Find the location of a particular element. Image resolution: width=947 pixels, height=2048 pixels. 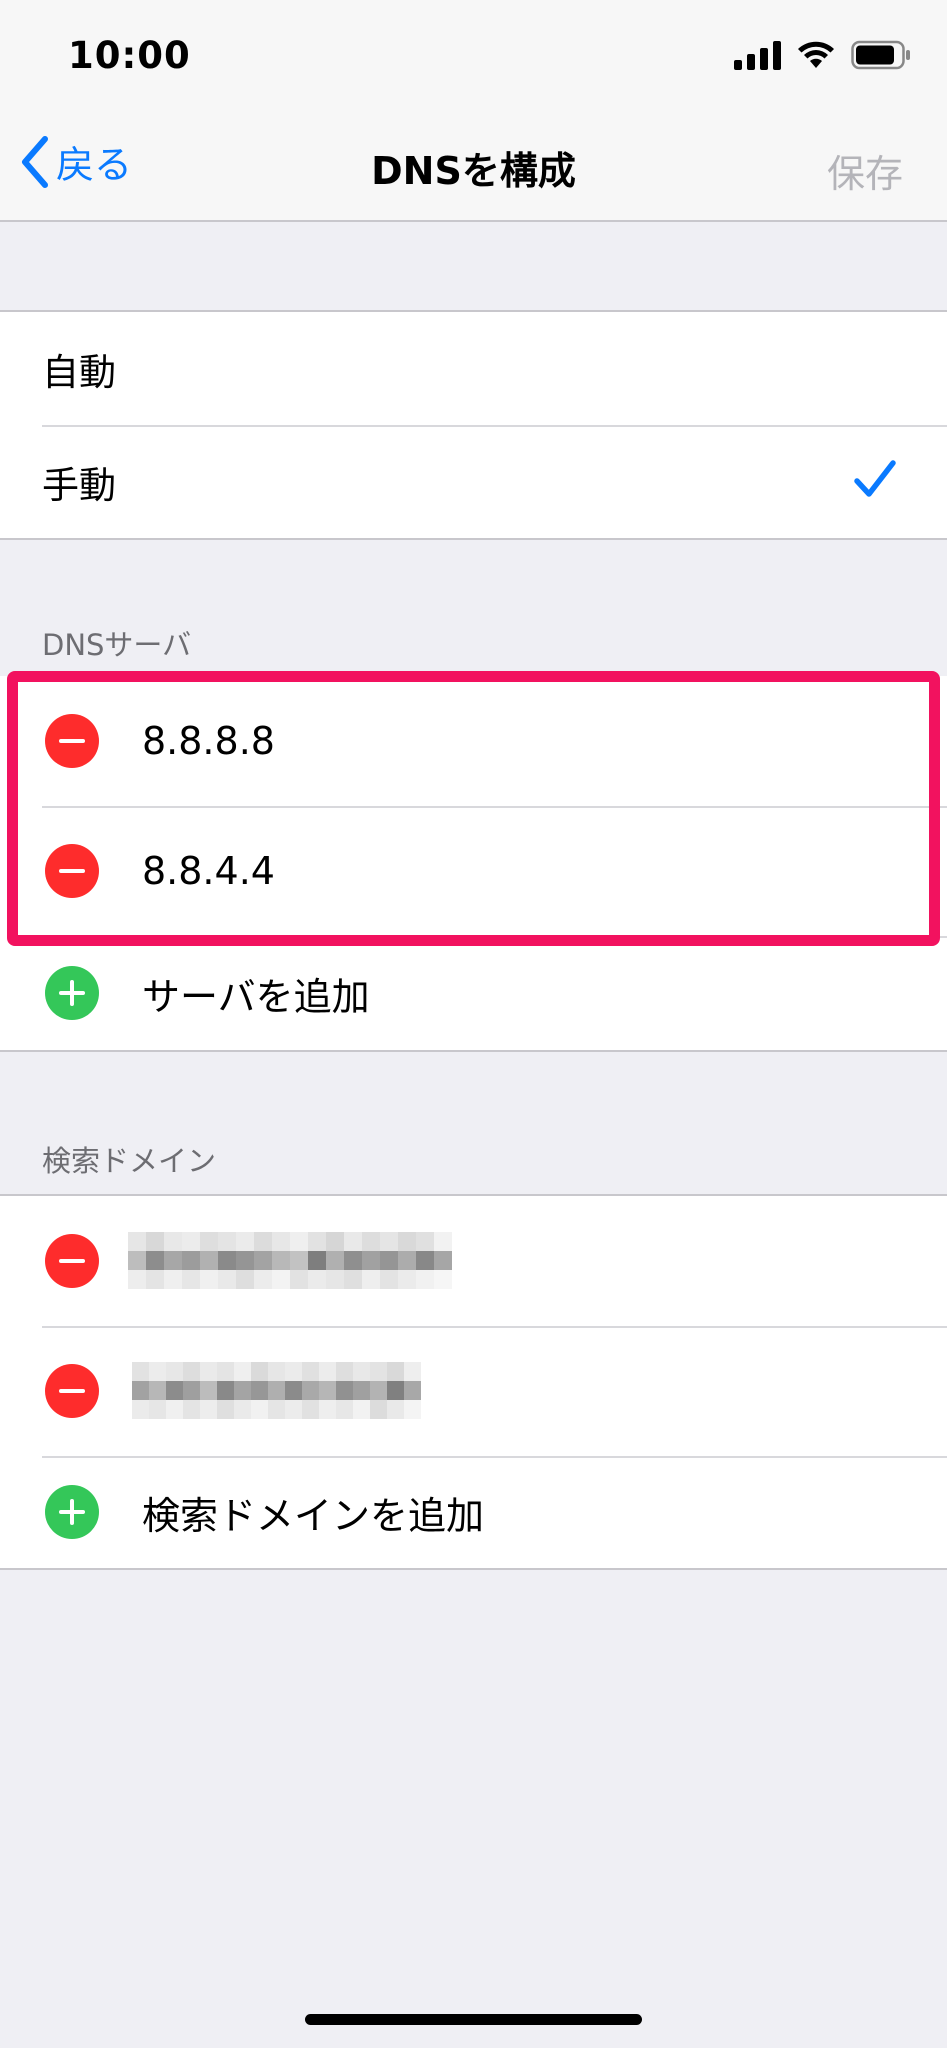

add-server-label: サーバを追加 is located at coordinates (256, 996).